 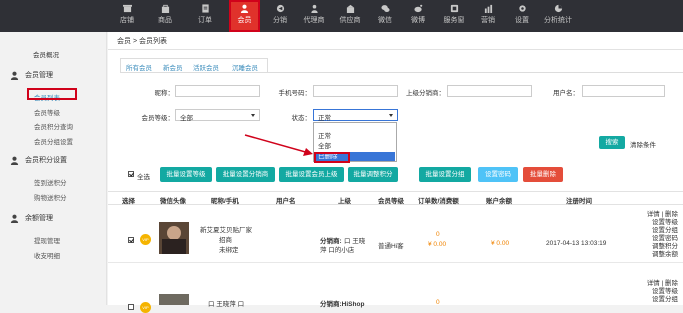 I want to click on search-button: 搜索, so click(x=612, y=142).